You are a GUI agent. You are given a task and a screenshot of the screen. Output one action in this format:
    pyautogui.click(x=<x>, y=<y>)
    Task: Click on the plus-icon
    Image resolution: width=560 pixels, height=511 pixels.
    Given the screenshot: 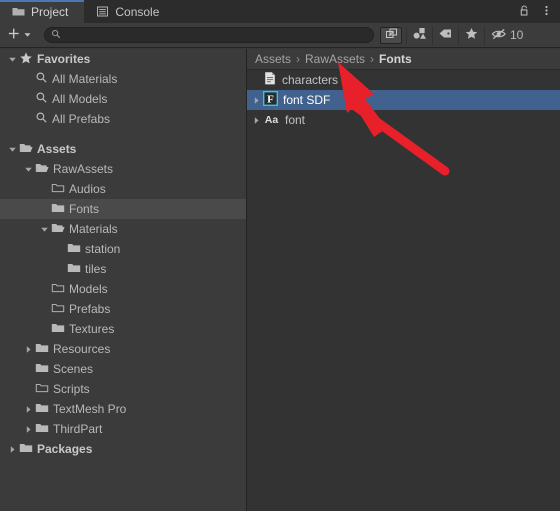 What is the action you would take?
    pyautogui.click(x=13, y=35)
    